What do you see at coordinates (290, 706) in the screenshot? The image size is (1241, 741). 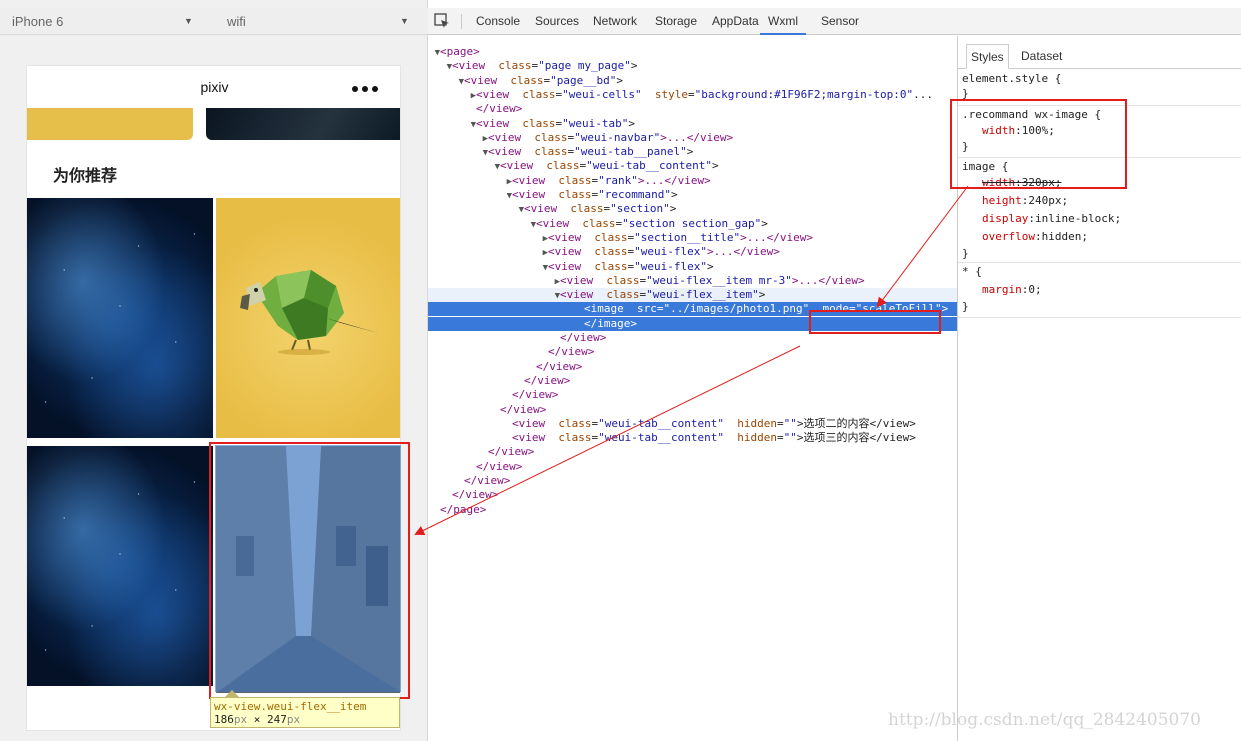 I see `tooltip-tag: wx-view.weui-flex__item` at bounding box center [290, 706].